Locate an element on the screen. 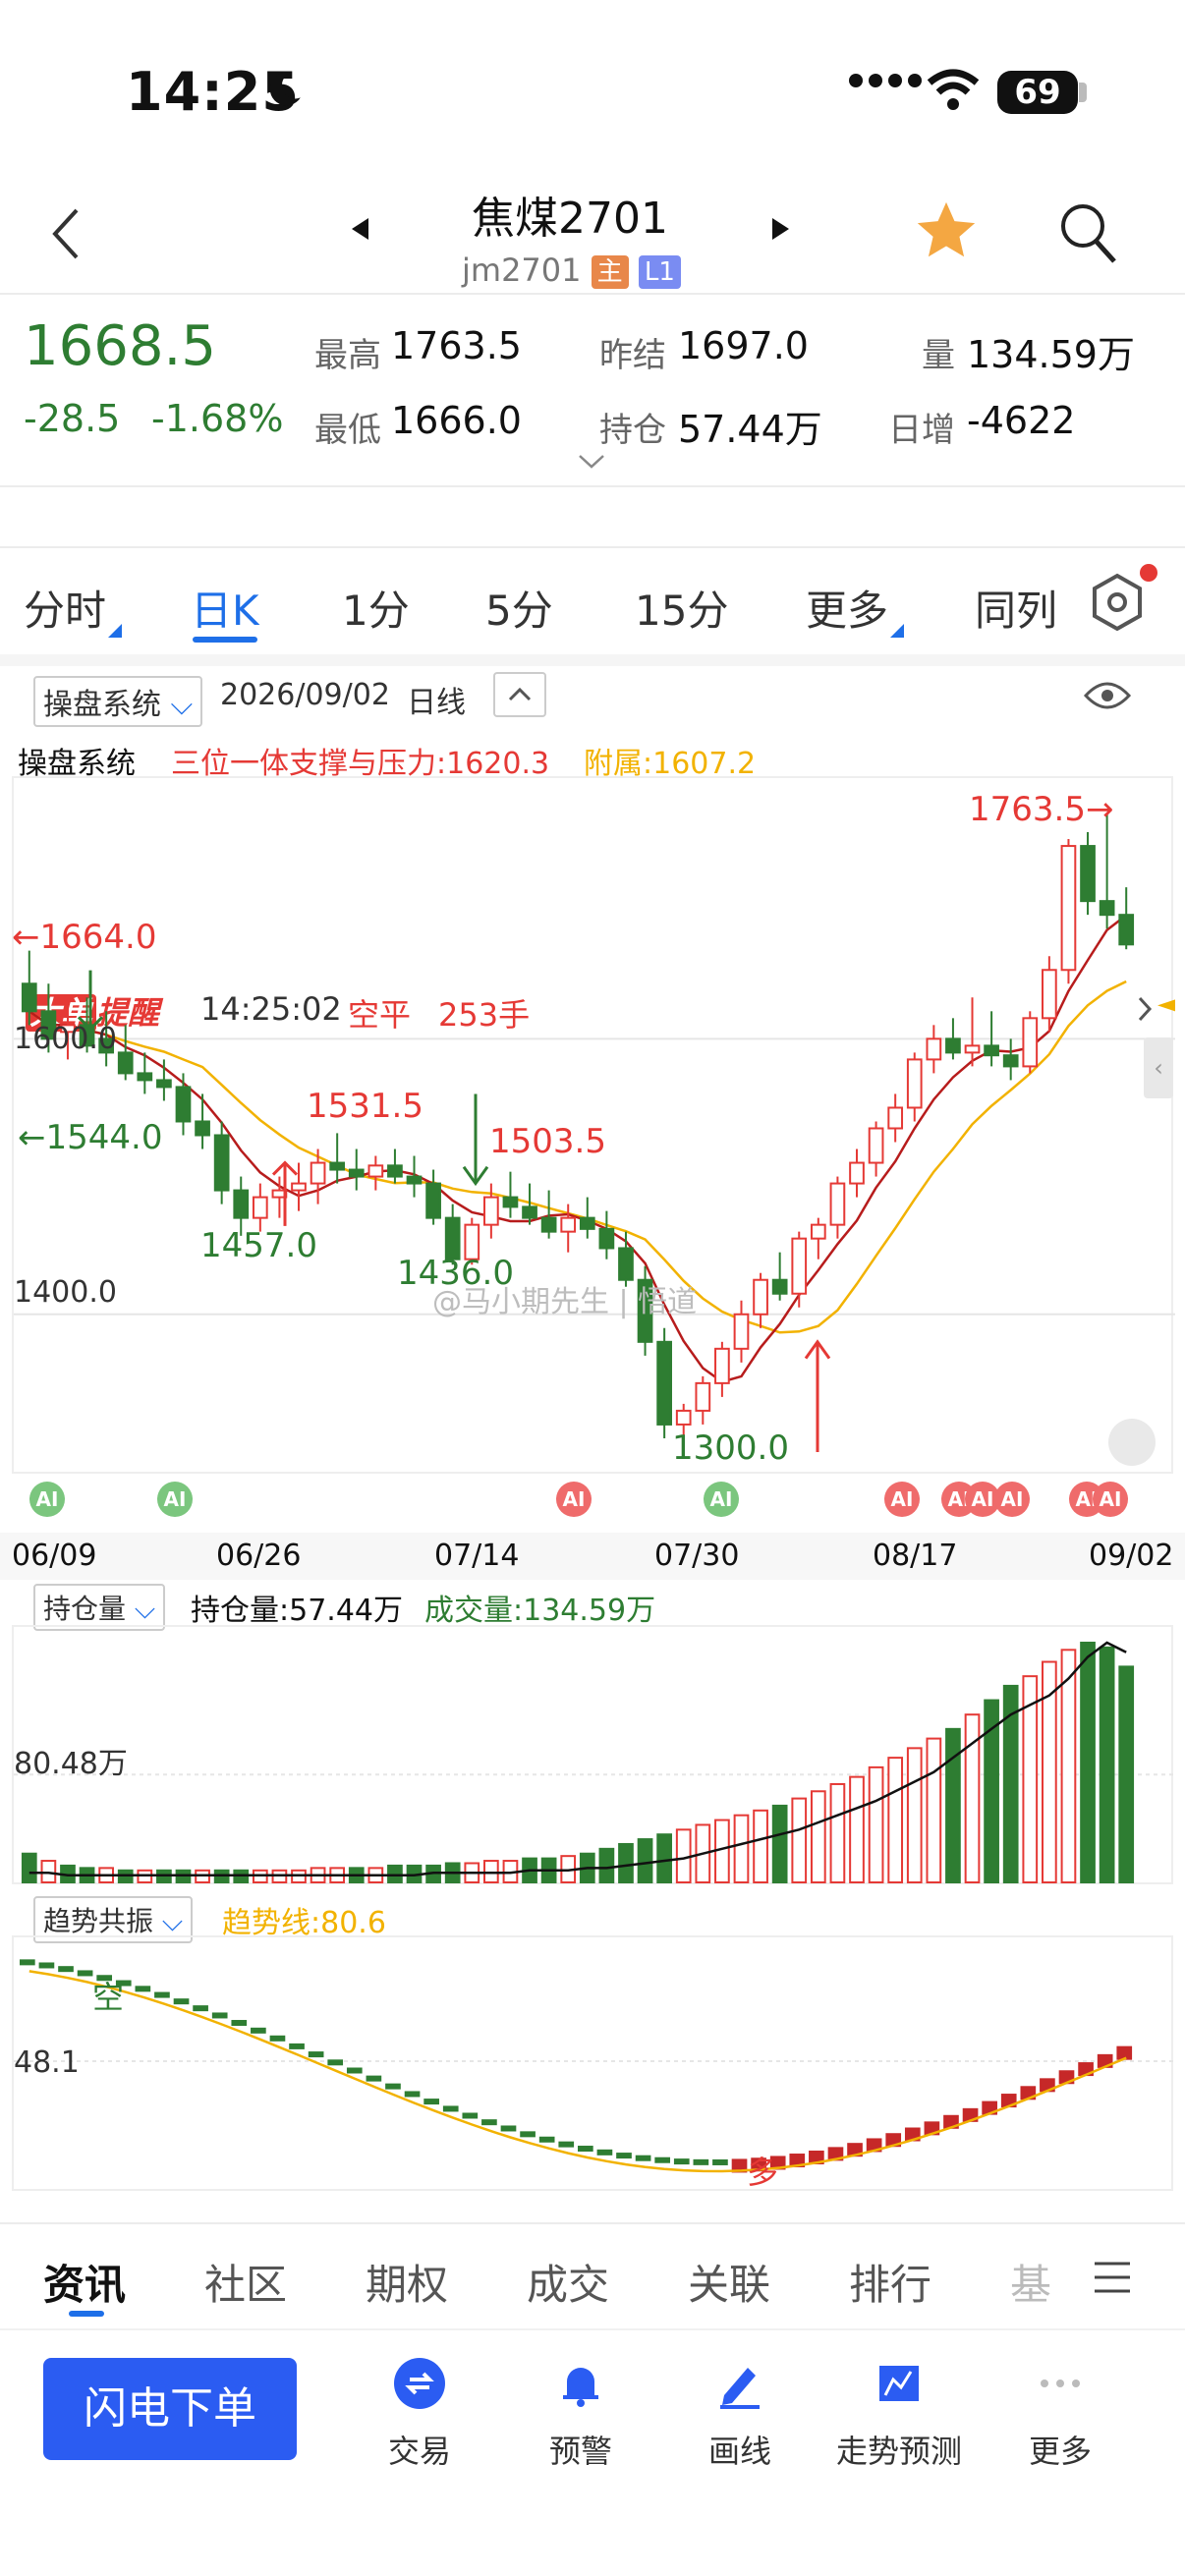  expand-quote-icon is located at coordinates (592, 462).